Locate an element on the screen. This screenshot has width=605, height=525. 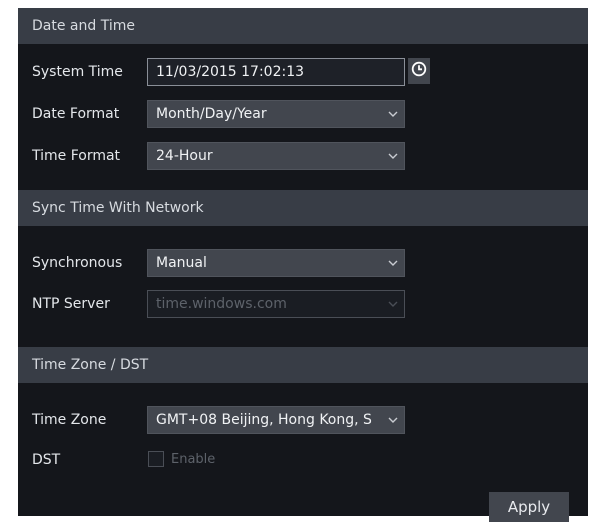
dst-label: DST is located at coordinates (46, 460).